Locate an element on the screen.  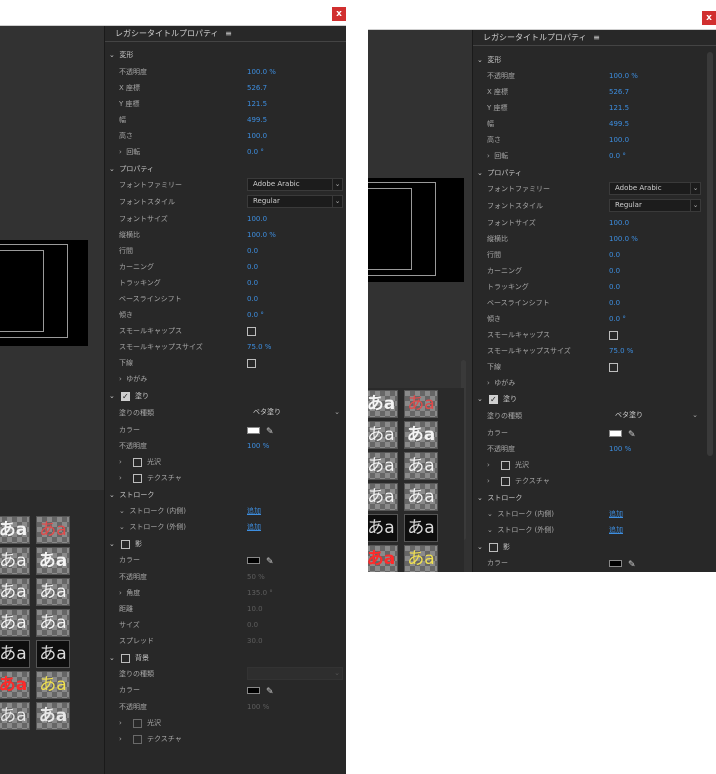
bg-sheen-checkbox is located at coordinates (137, 723).